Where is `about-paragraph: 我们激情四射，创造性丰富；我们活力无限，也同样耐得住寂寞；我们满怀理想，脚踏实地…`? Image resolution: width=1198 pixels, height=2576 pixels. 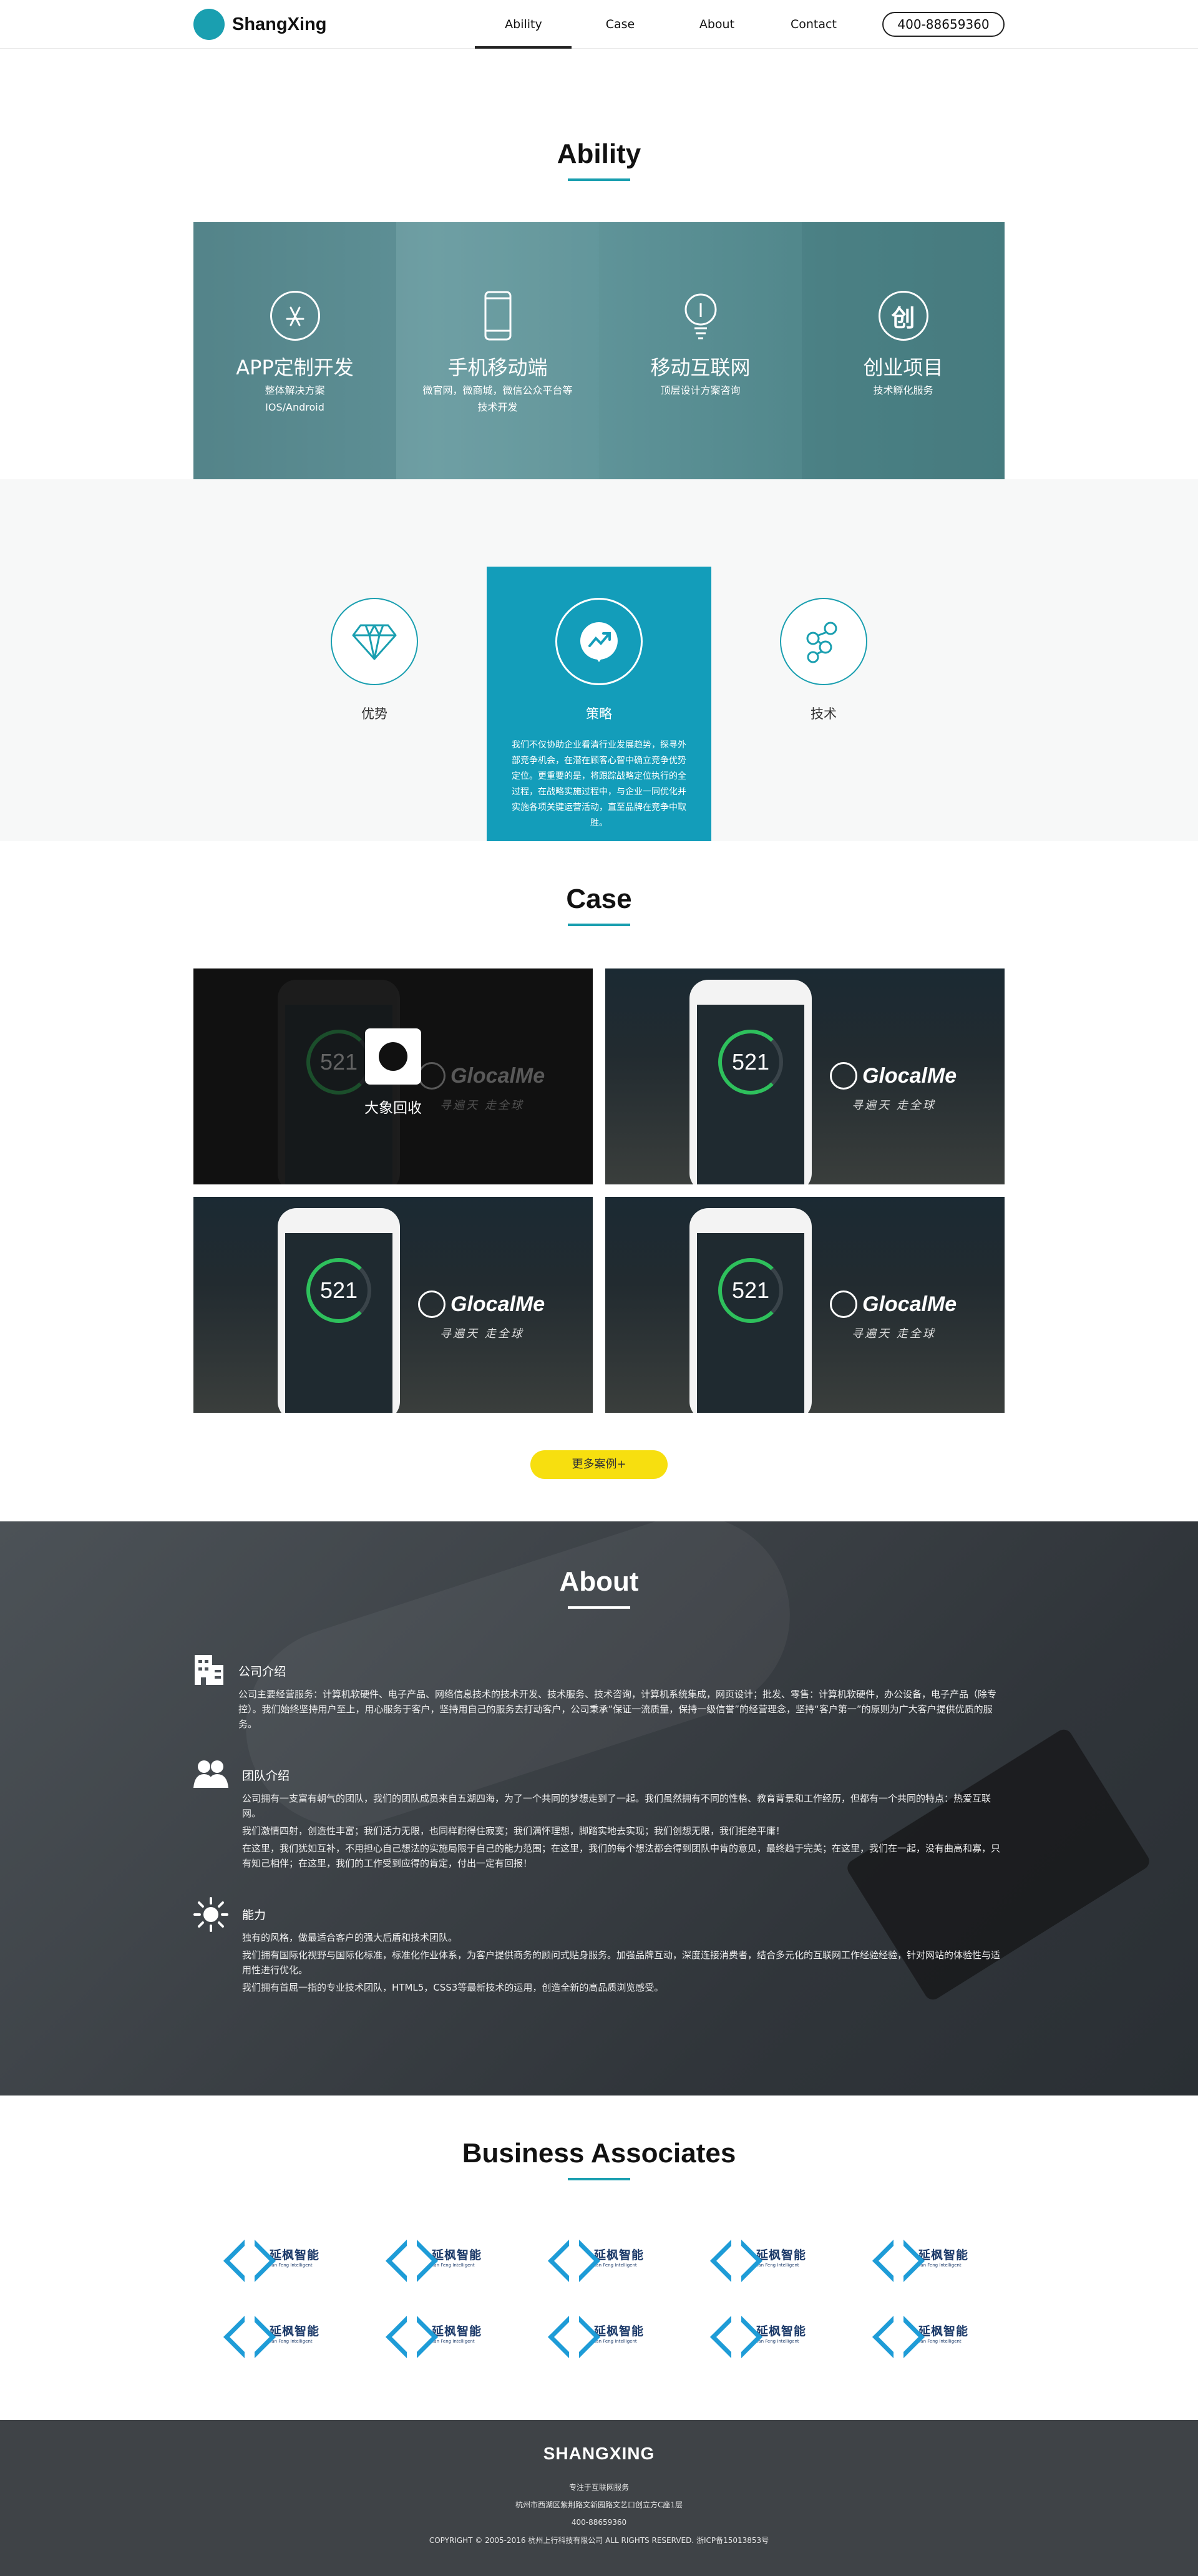
about-paragraph: 我们激情四射，创造性丰富；我们活力无限，也同样耐得住寂寞；我们满怀理想，脚踏实地… is located at coordinates (514, 1831).